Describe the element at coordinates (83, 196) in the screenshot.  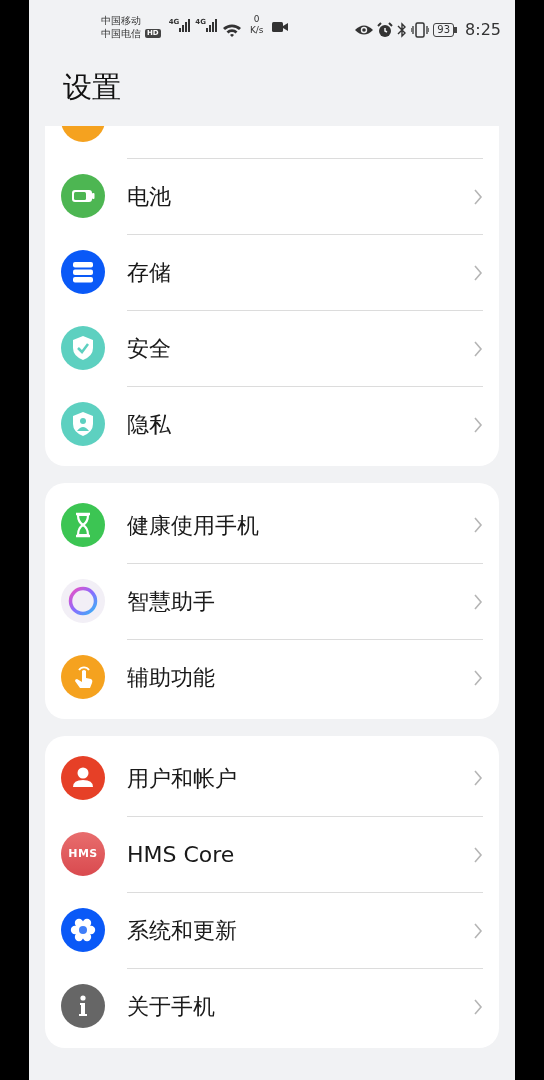
I see `battery-icon` at that location.